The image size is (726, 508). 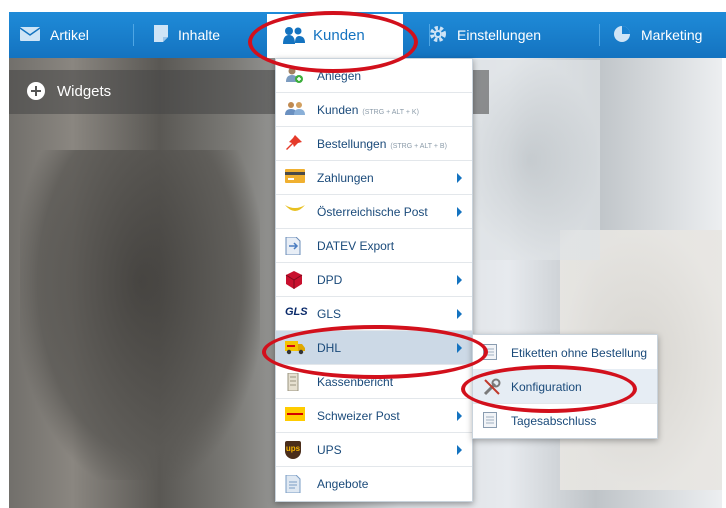 I want to click on menu-item-gls: GLS GLS, so click(x=374, y=314).